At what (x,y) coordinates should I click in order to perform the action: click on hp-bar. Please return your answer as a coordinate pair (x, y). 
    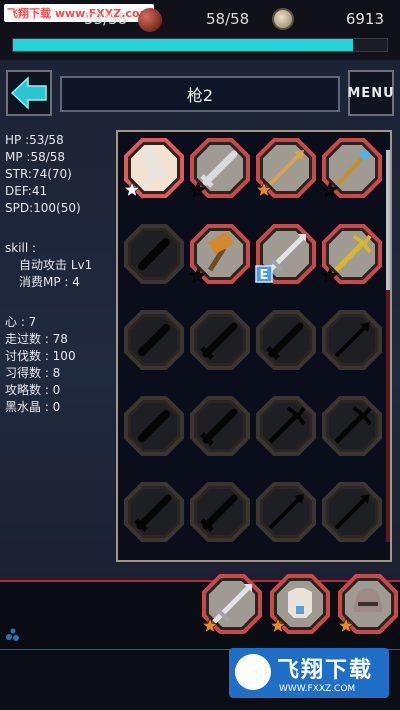
    Looking at the image, I should click on (200, 45).